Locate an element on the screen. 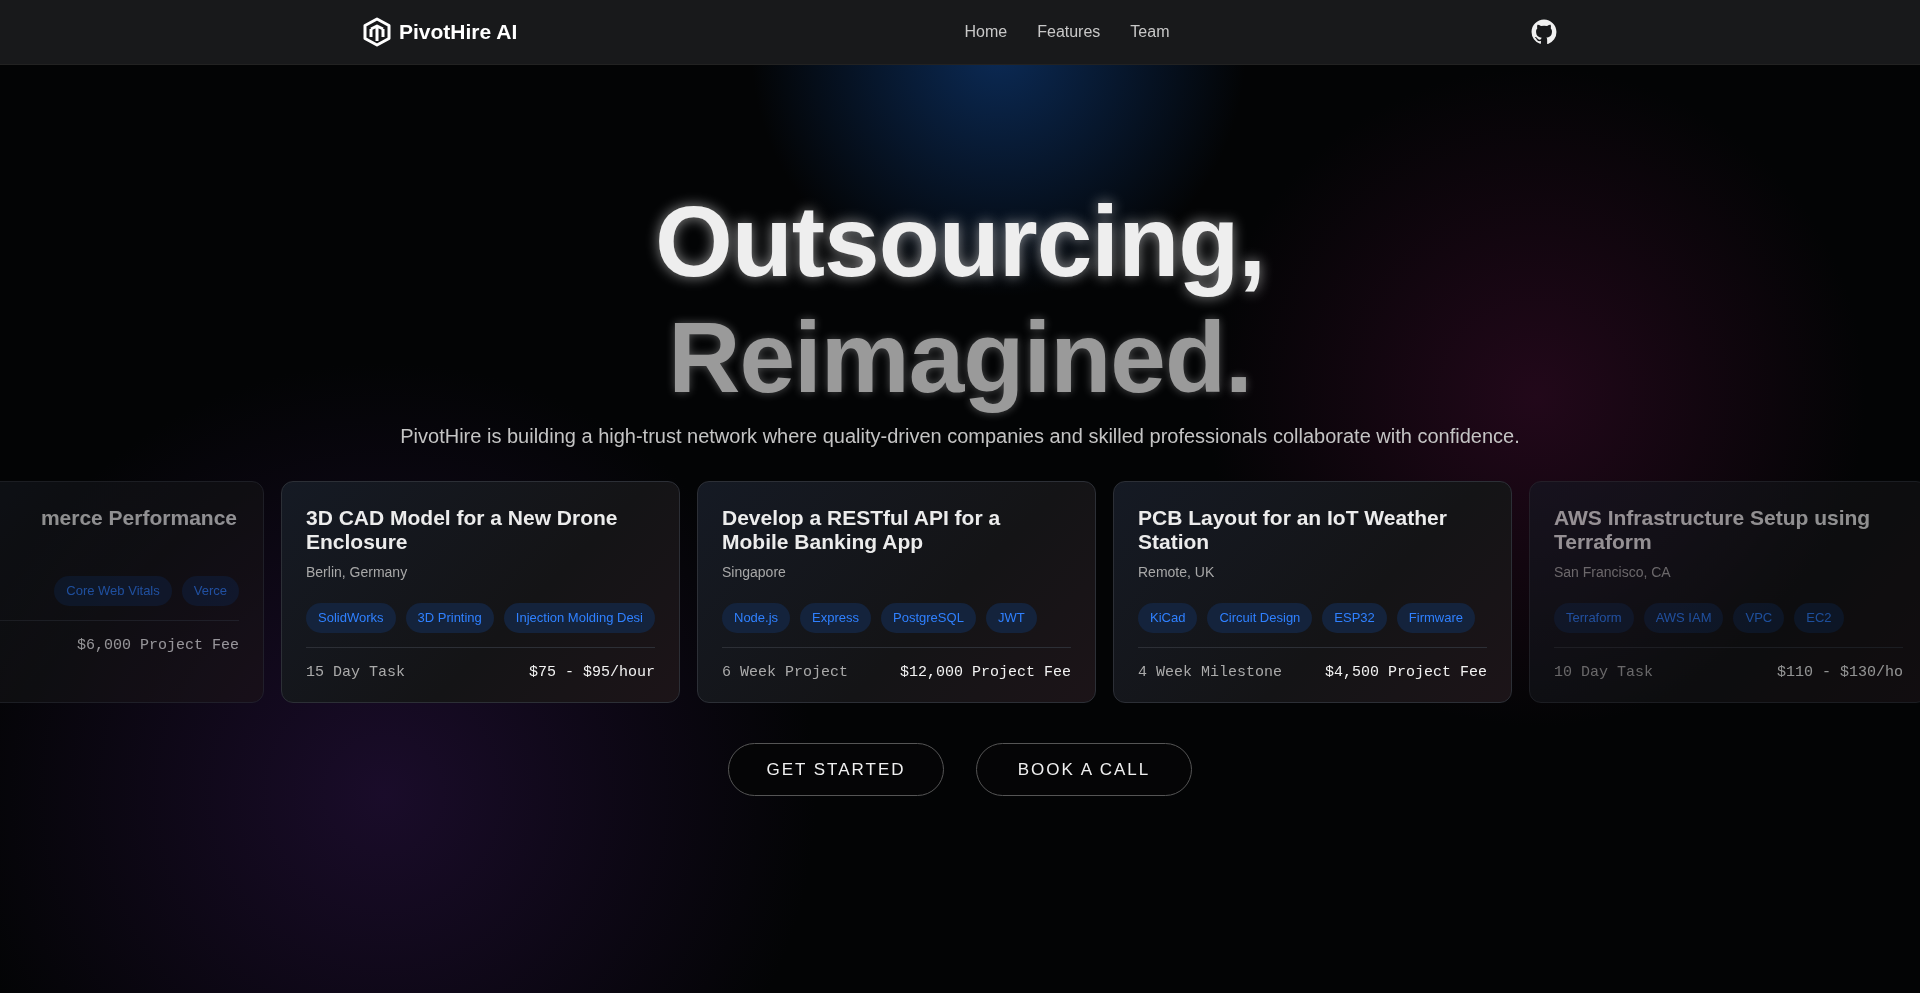 The image size is (1920, 993). project-duration: 10 Day Task is located at coordinates (1604, 672).